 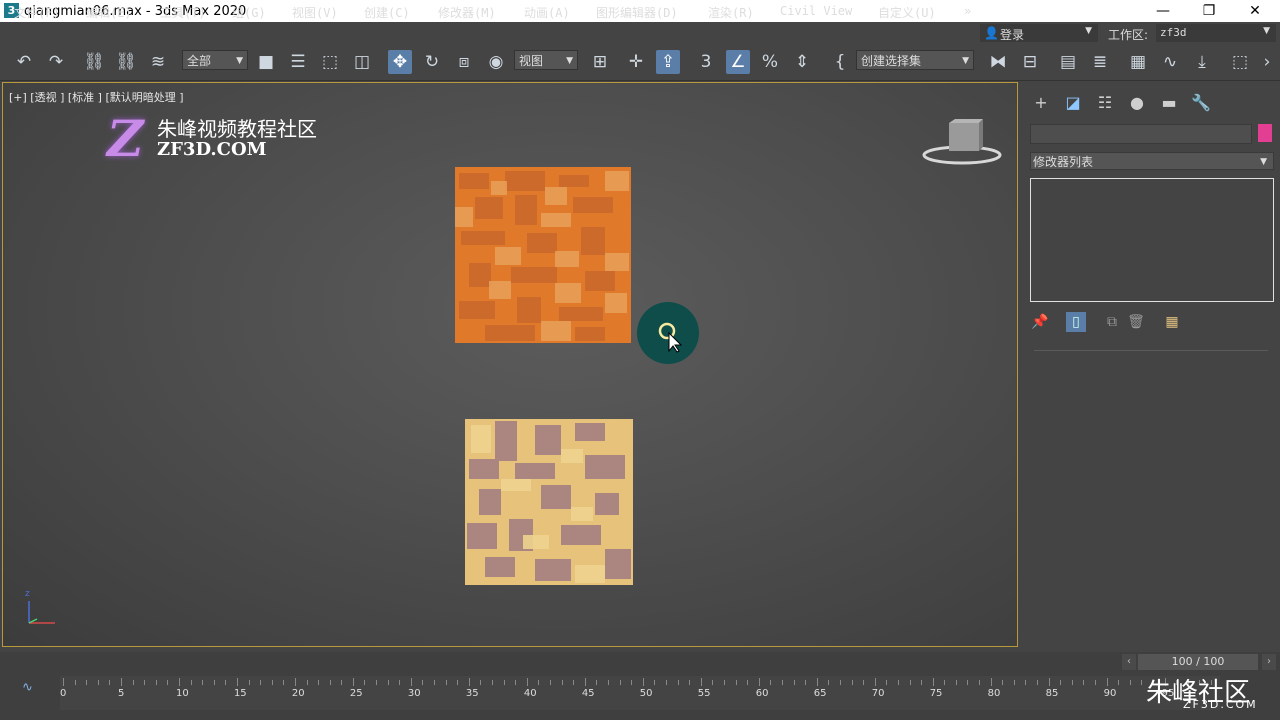 I want to click on named-selection-dropdown: 创建选择集 ▼, so click(x=915, y=60).